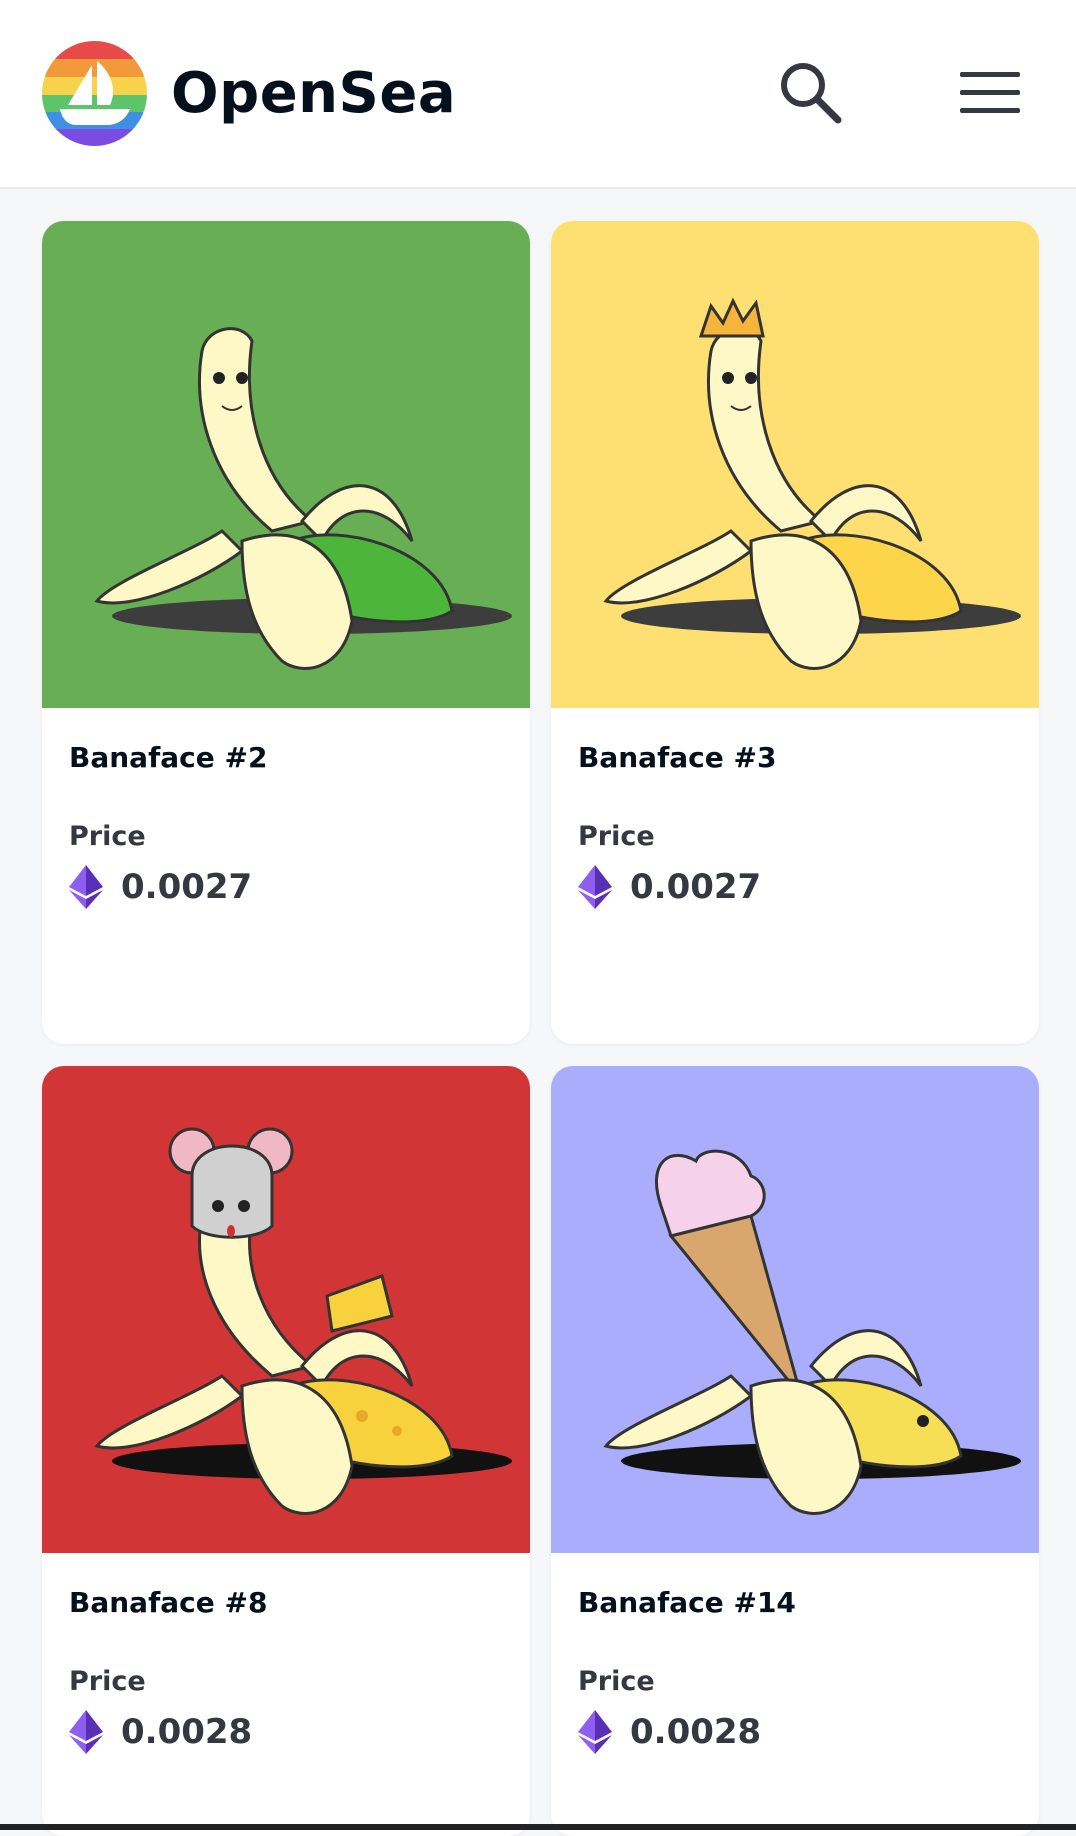 Image resolution: width=1076 pixels, height=1836 pixels. Describe the element at coordinates (811, 93) in the screenshot. I see `search-icon` at that location.